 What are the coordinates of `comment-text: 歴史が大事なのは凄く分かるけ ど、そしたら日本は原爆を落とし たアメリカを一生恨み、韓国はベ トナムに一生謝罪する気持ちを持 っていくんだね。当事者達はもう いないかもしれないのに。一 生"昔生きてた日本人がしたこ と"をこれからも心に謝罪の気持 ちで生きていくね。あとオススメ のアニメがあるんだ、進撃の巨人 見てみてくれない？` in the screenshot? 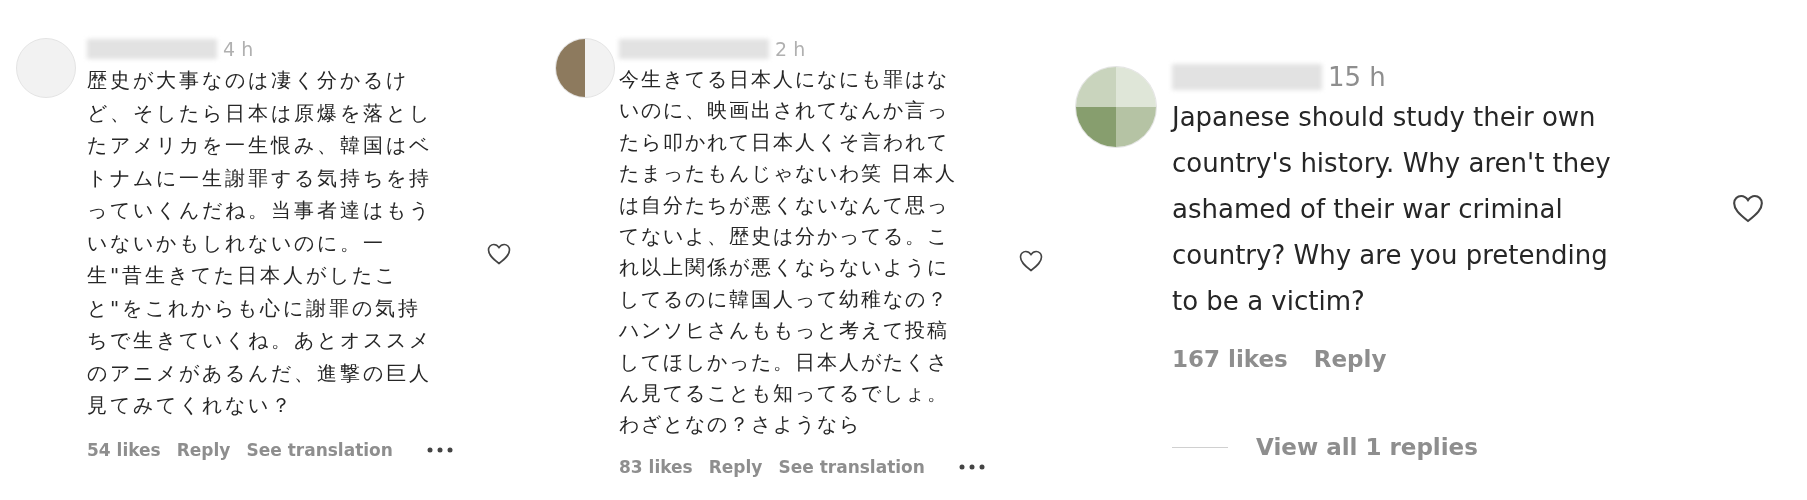 It's located at (260, 243).